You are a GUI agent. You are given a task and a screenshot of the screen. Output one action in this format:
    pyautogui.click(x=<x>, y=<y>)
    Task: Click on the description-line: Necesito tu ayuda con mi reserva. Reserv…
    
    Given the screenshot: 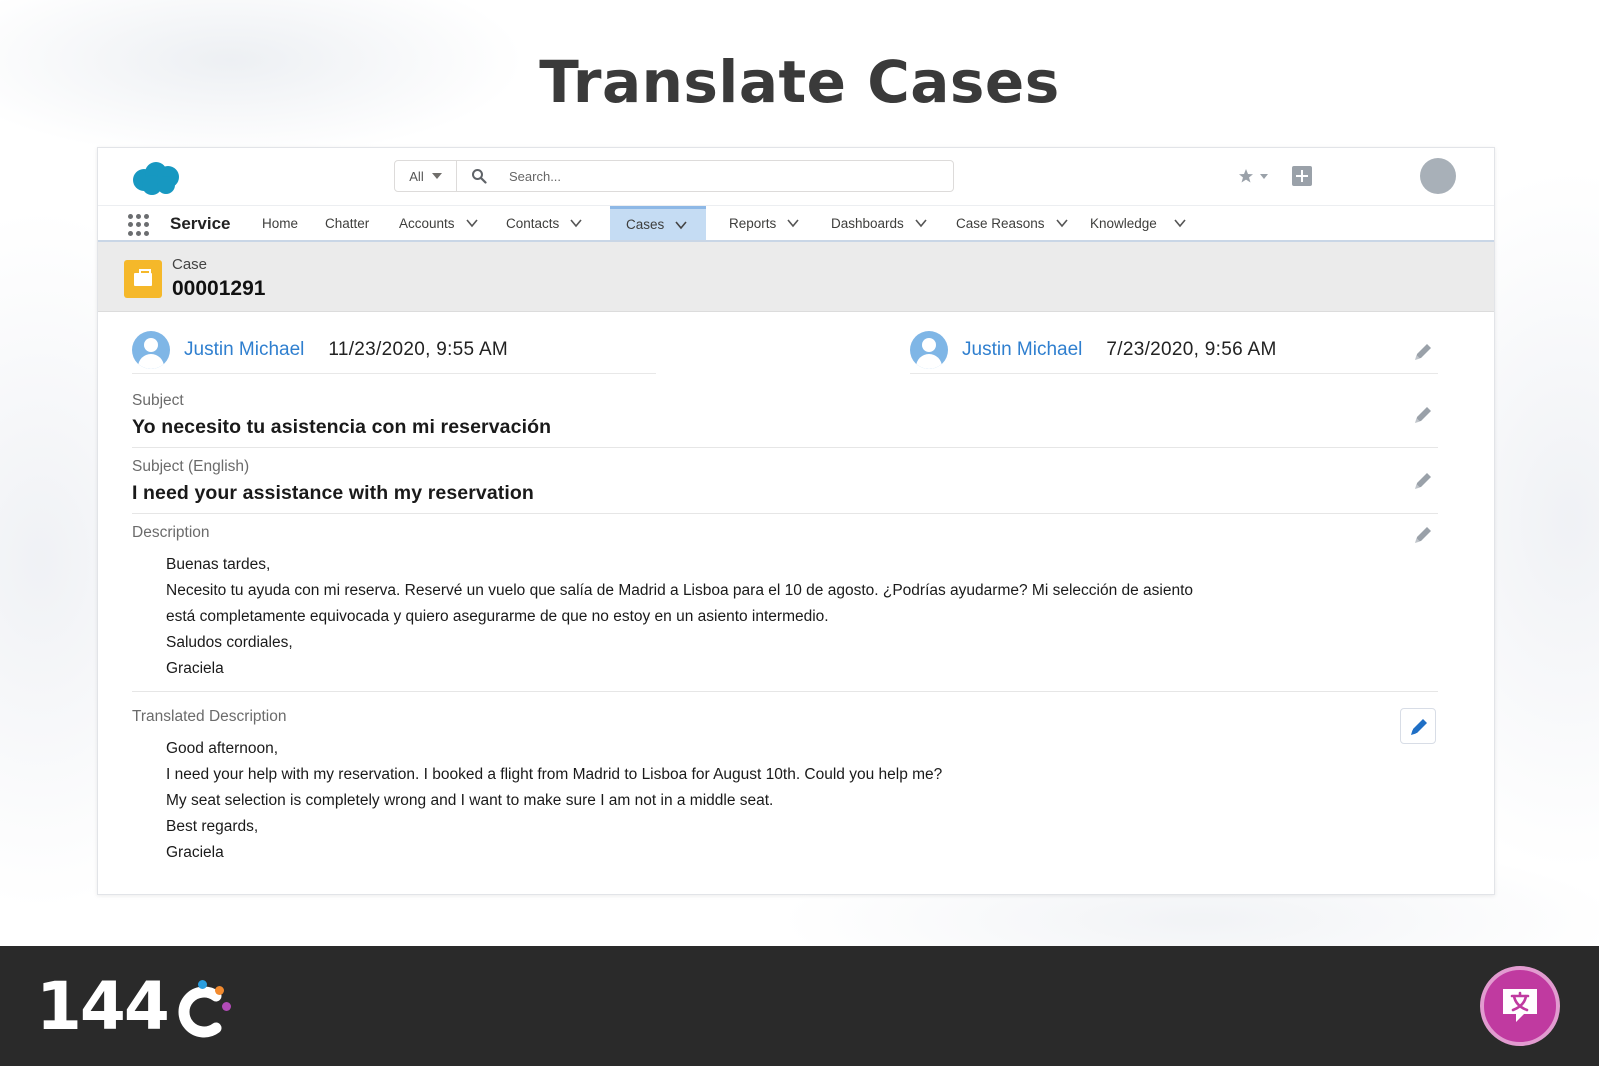 What is the action you would take?
    pyautogui.click(x=680, y=590)
    